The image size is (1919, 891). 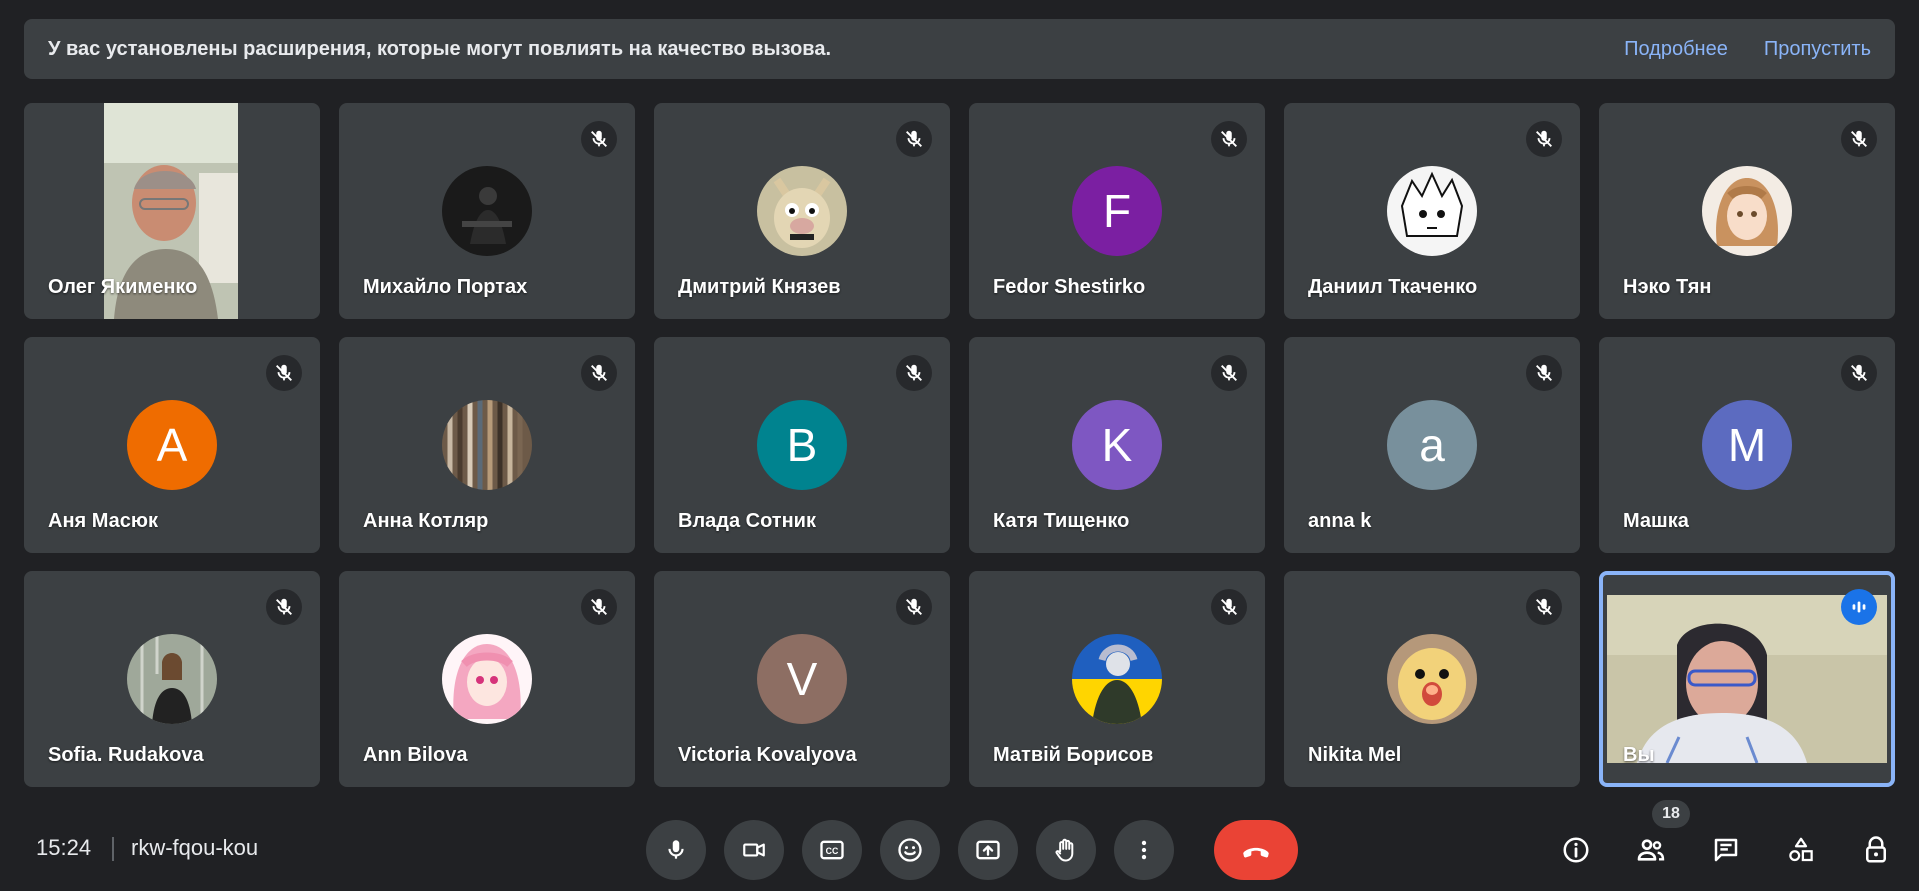 I want to click on call-end-icon, so click(x=1256, y=850).